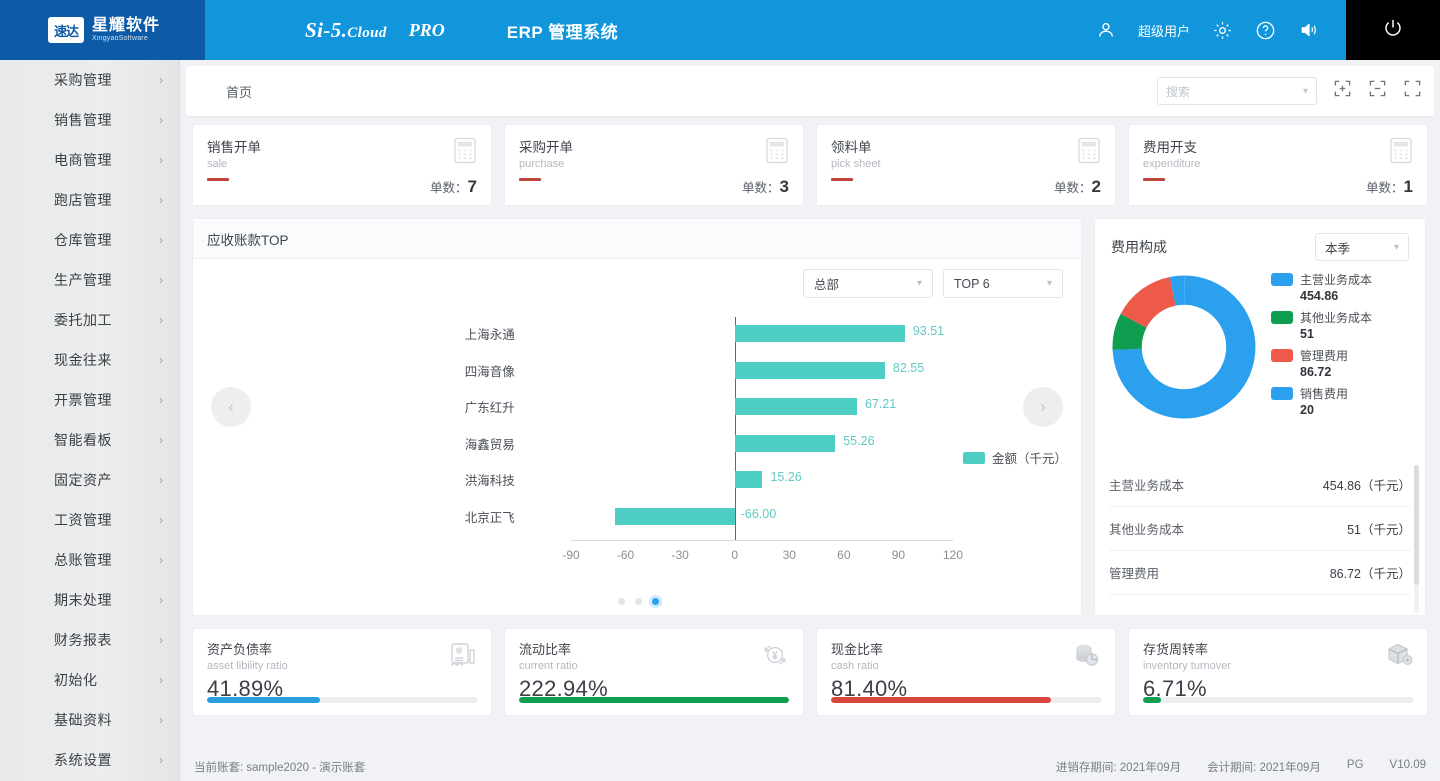 The height and width of the screenshot is (781, 1440). Describe the element at coordinates (1106, 30) in the screenshot. I see `user-icon` at that location.